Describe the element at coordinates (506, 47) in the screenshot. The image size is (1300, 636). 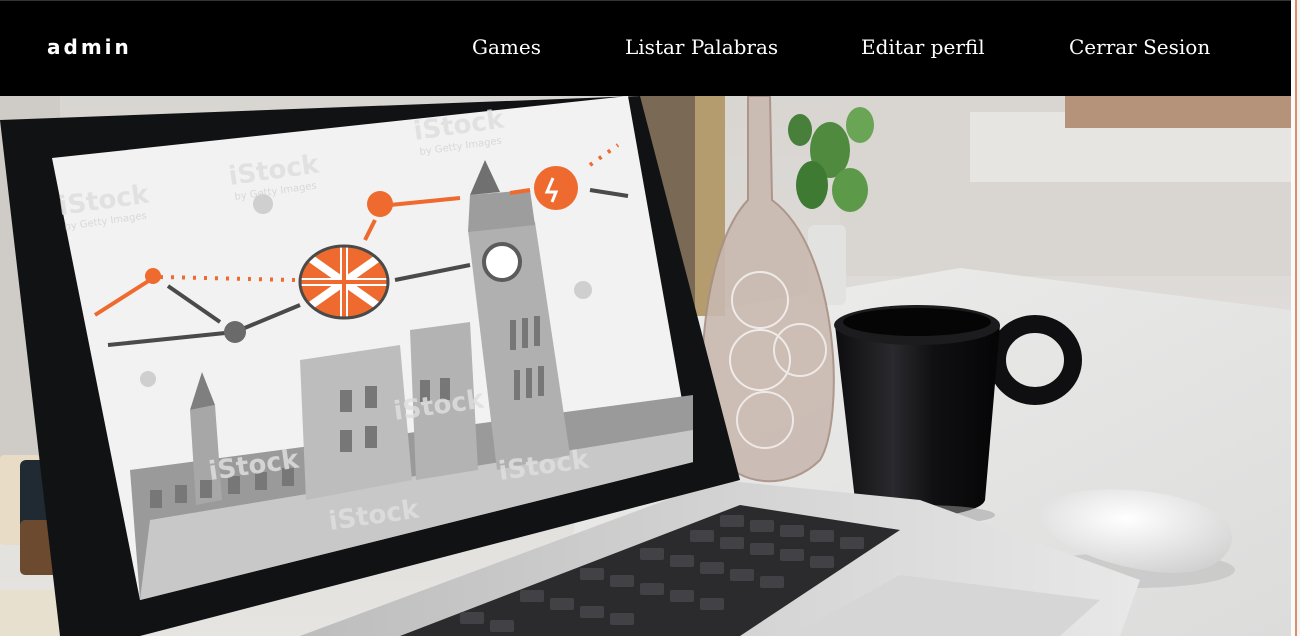
I see `nav-link-games: Games` at that location.